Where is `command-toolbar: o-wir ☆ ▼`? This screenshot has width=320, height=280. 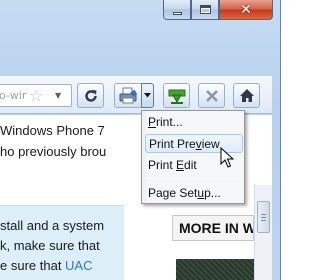 command-toolbar: o-wir ☆ ▼ is located at coordinates (136, 95).